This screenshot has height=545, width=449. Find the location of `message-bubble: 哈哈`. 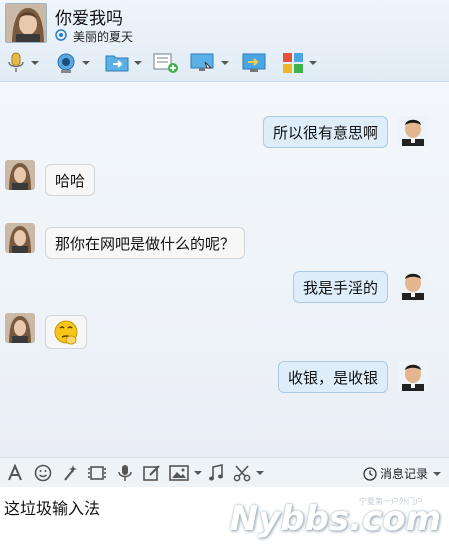

message-bubble: 哈哈 is located at coordinates (70, 180).